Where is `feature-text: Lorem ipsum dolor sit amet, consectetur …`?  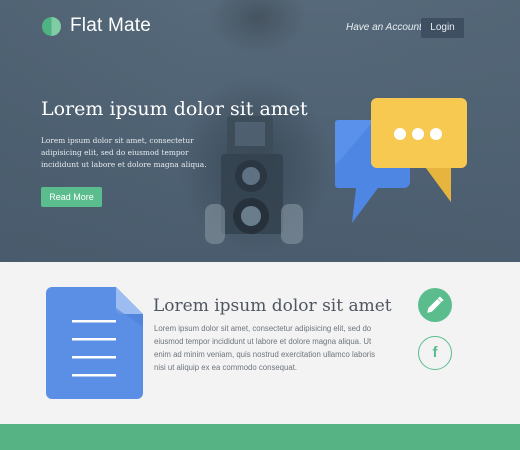
feature-text: Lorem ipsum dolor sit amet, consectetur … is located at coordinates (265, 348).